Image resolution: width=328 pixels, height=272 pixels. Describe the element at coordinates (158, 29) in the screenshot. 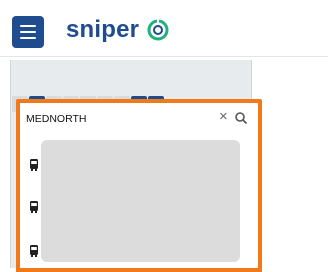

I see `logo-mark-icon` at that location.